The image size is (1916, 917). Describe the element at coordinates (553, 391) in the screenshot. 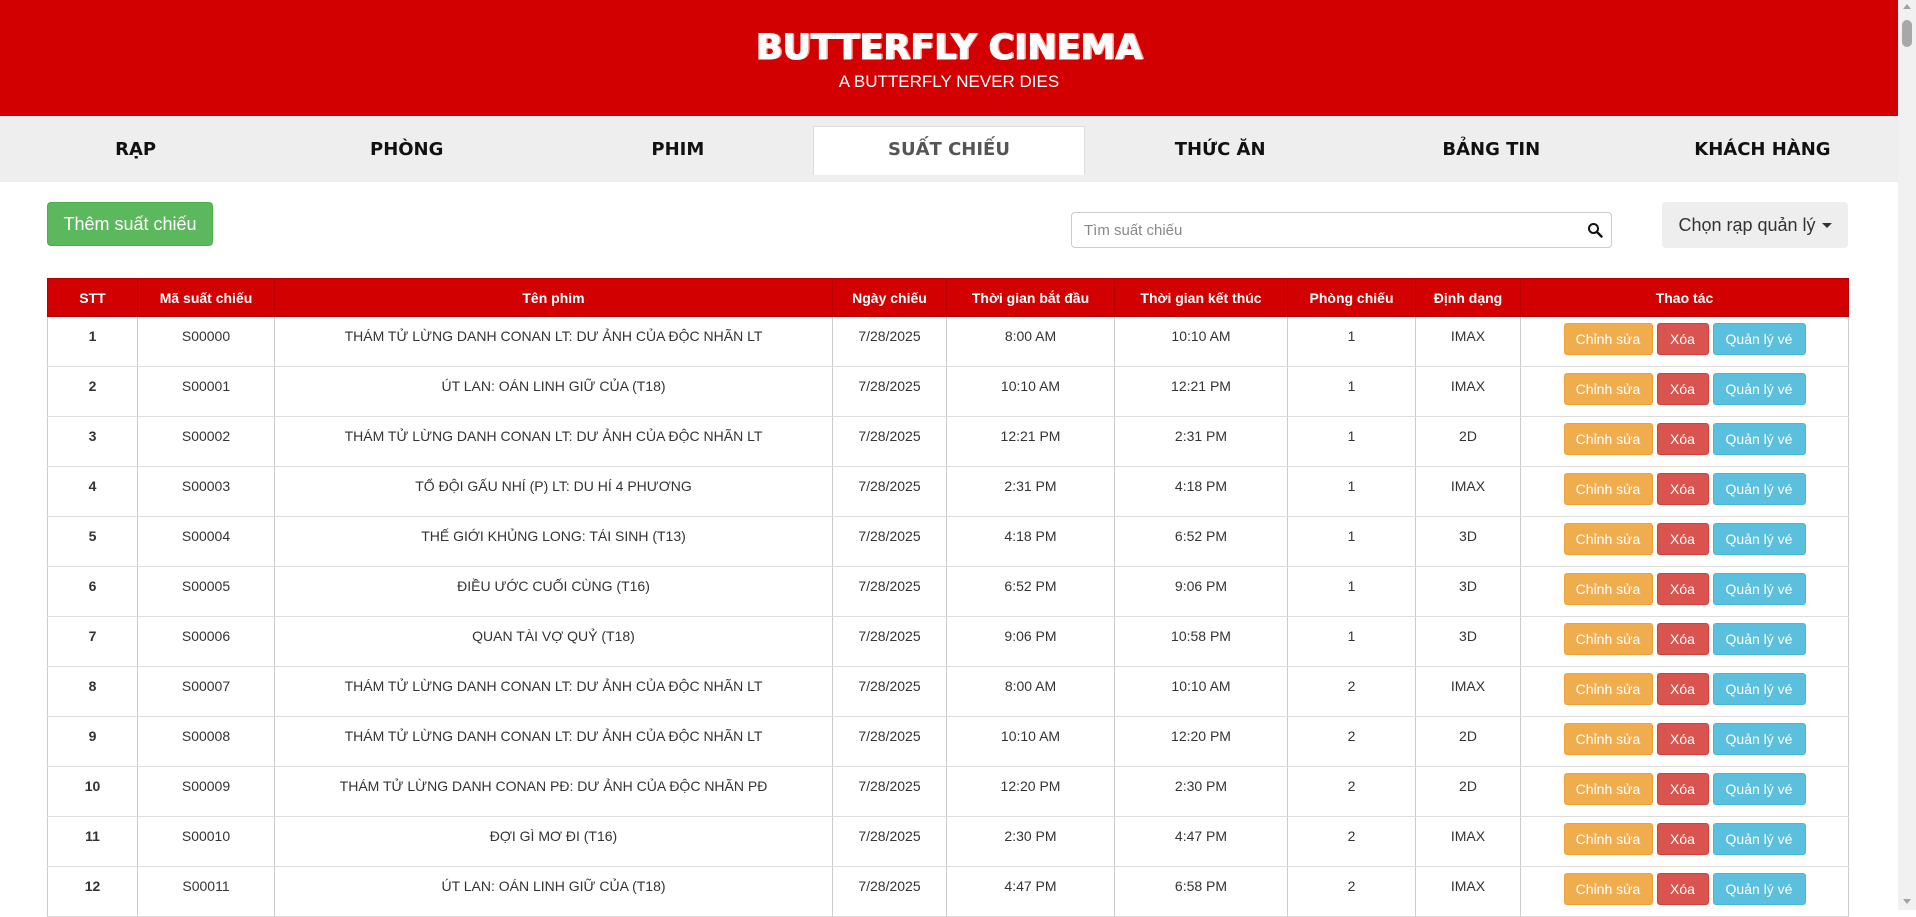

I see `movie-title: ÚT LAN: OÁN LINH GIỮ CỦA (T18)` at that location.